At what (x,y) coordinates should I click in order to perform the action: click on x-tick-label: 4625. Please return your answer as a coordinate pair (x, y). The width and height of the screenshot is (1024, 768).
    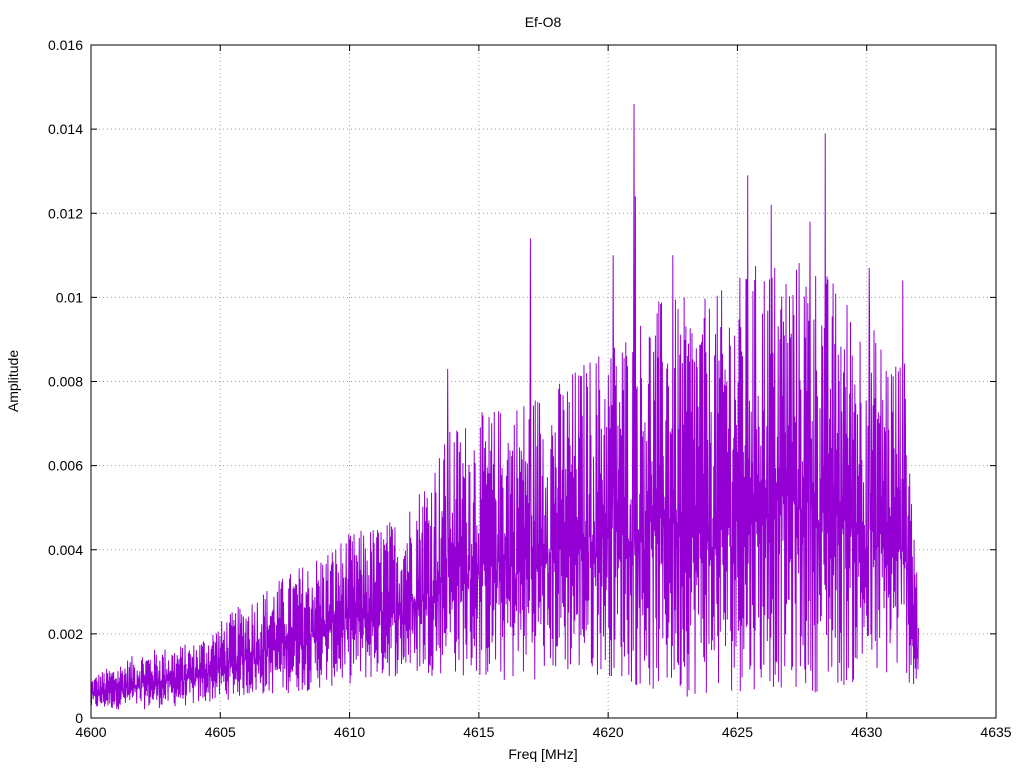
    Looking at the image, I should click on (737, 732).